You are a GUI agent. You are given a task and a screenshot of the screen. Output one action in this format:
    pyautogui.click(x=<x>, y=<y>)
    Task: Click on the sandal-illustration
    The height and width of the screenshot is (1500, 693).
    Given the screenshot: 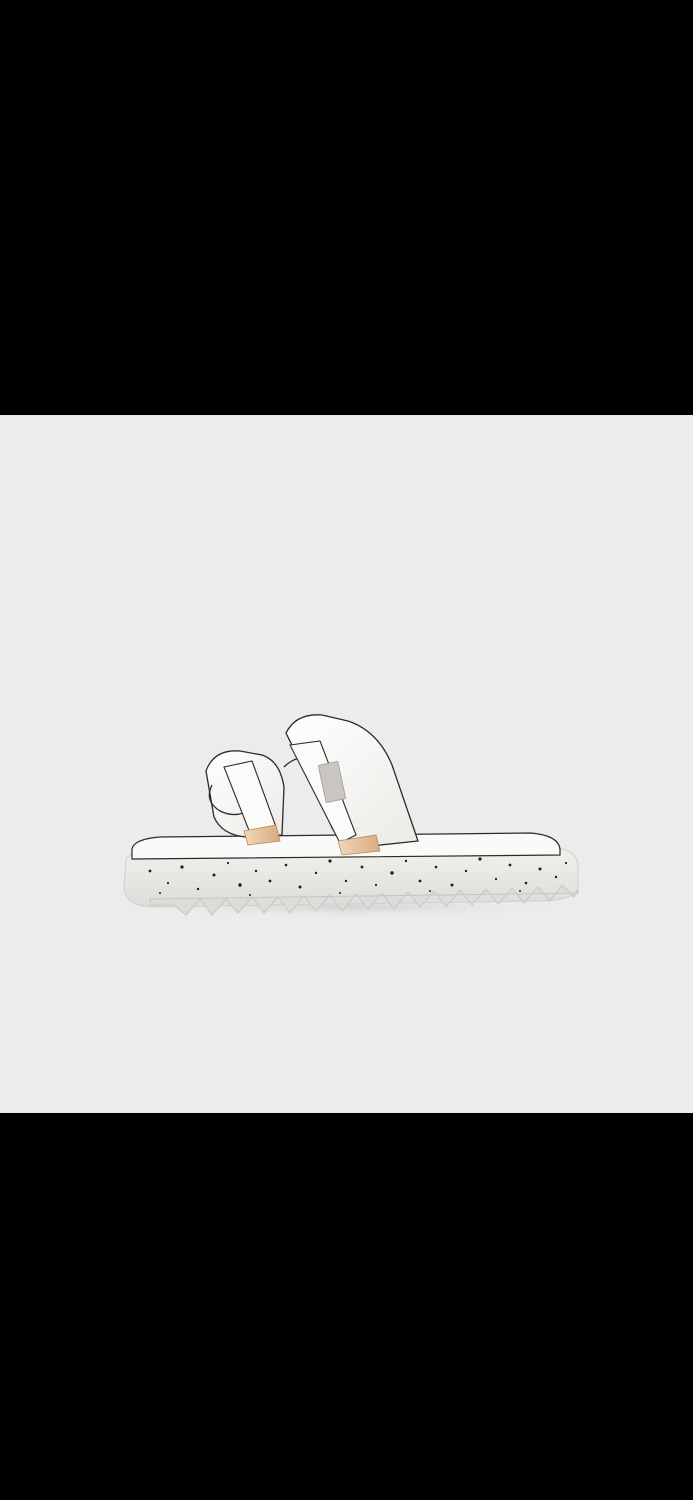 What is the action you would take?
    pyautogui.click(x=350, y=816)
    